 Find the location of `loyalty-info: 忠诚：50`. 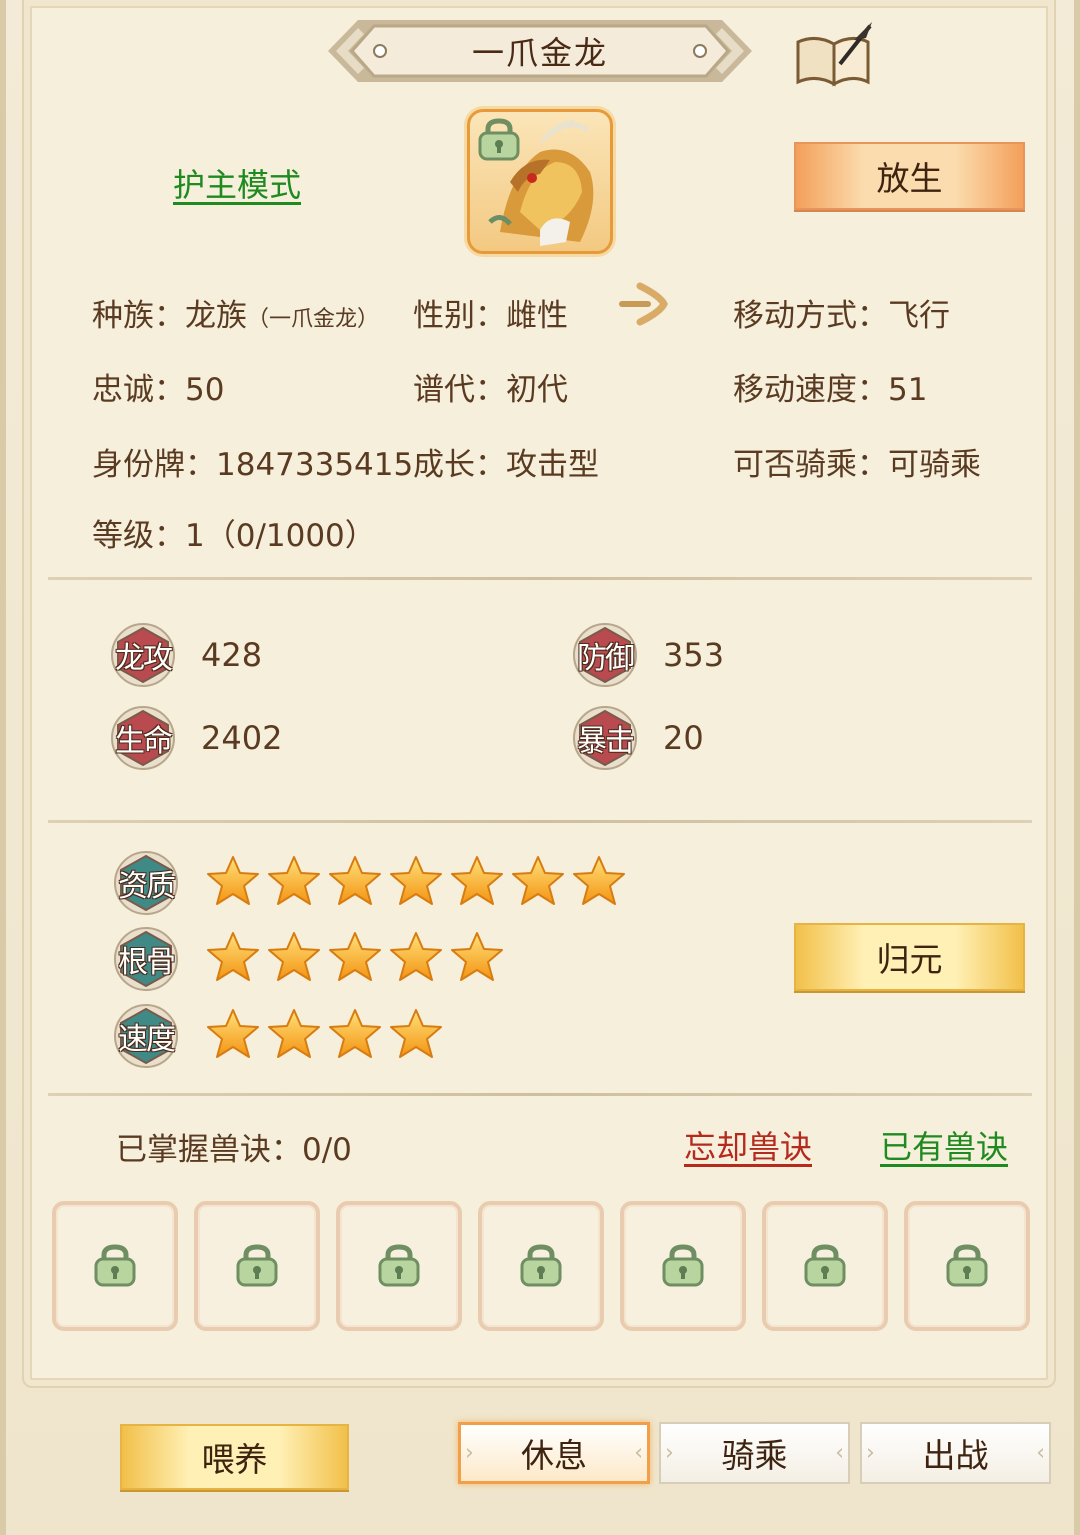

loyalty-info: 忠诚：50 is located at coordinates (158, 390).